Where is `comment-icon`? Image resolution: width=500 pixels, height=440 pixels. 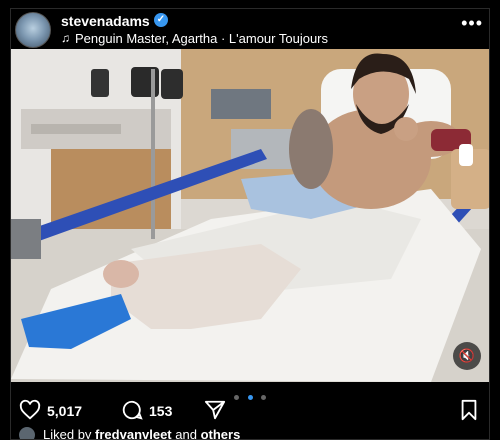 comment-icon is located at coordinates (132, 410).